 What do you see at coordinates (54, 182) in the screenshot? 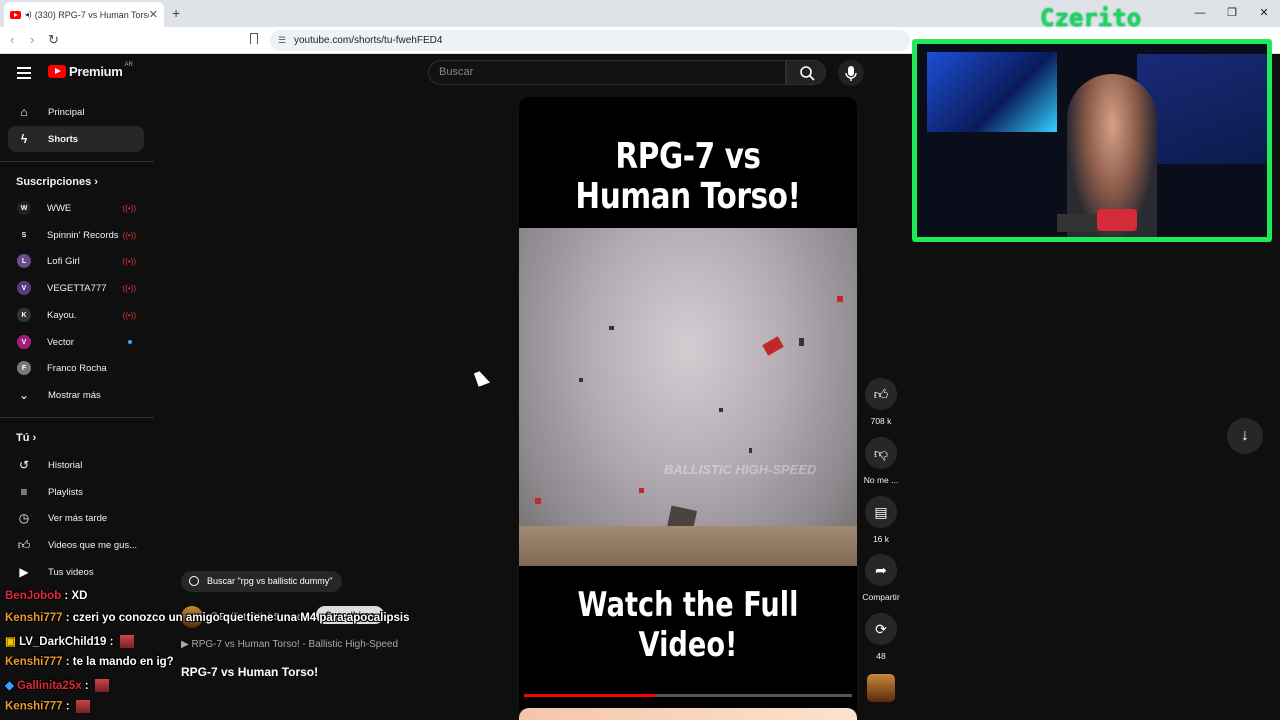
I see `subscriptions-label: Suscripciones` at bounding box center [54, 182].